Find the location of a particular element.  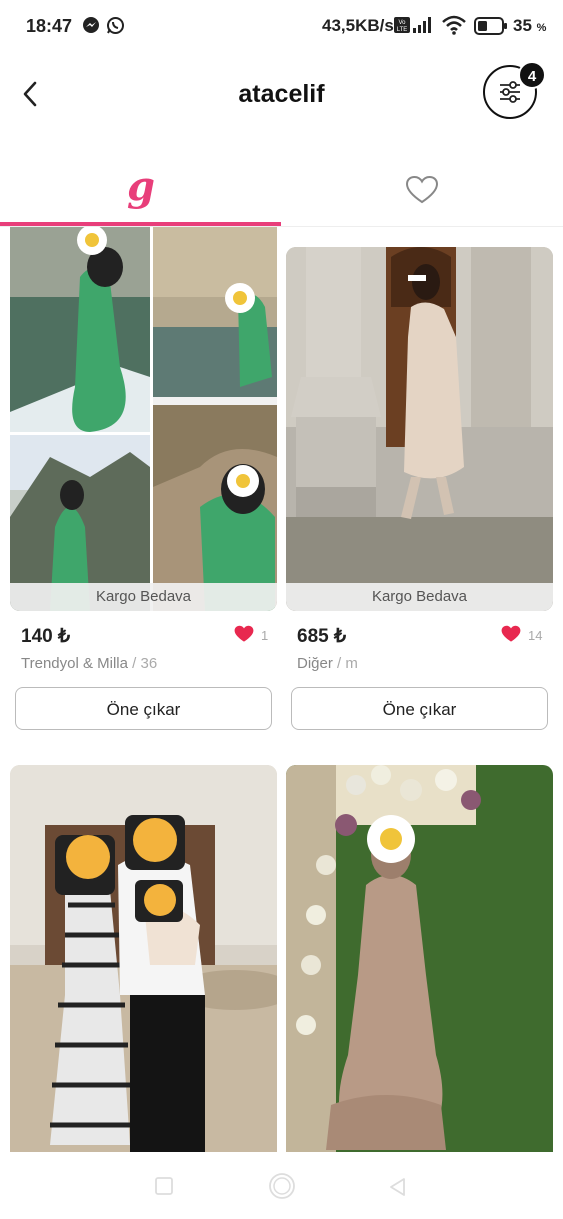

g-logo-icon: g is located at coordinates (141, 186).